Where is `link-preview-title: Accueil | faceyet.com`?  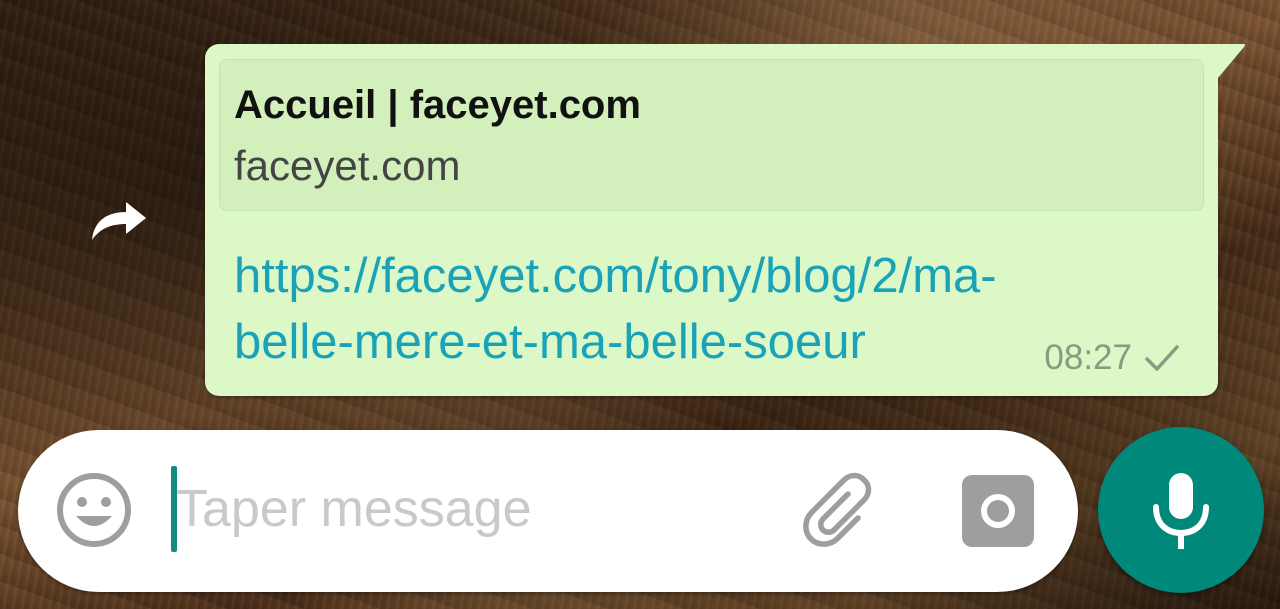 link-preview-title: Accueil | faceyet.com is located at coordinates (437, 105).